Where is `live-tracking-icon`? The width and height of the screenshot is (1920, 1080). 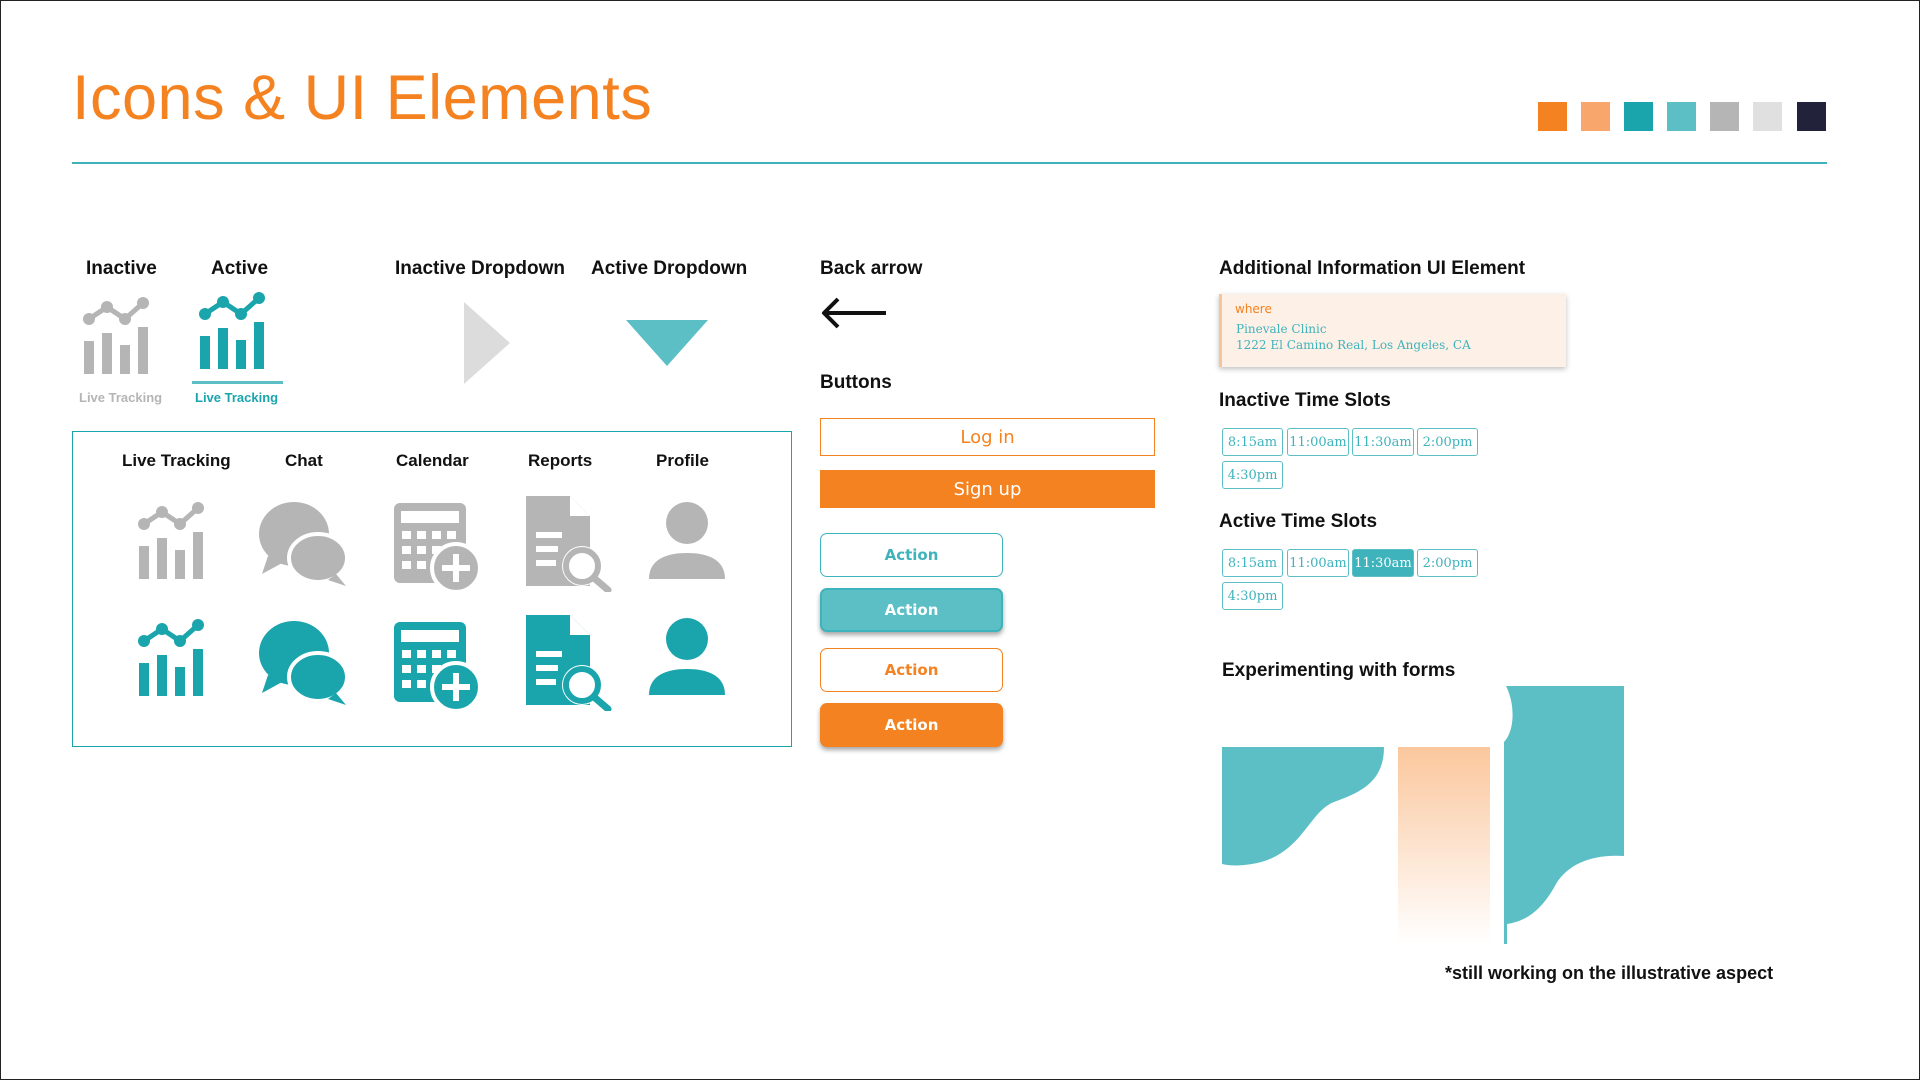
live-tracking-icon is located at coordinates (171, 540).